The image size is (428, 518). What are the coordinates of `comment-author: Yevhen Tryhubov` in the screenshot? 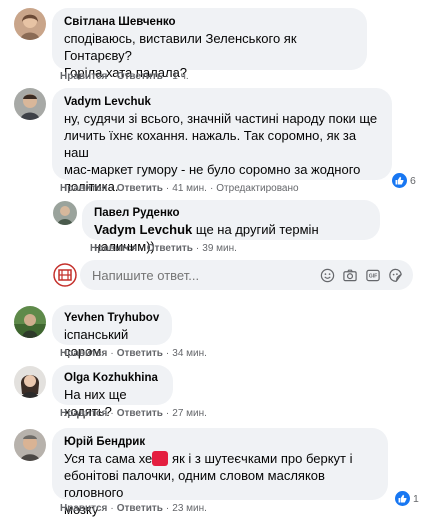 It's located at (112, 318).